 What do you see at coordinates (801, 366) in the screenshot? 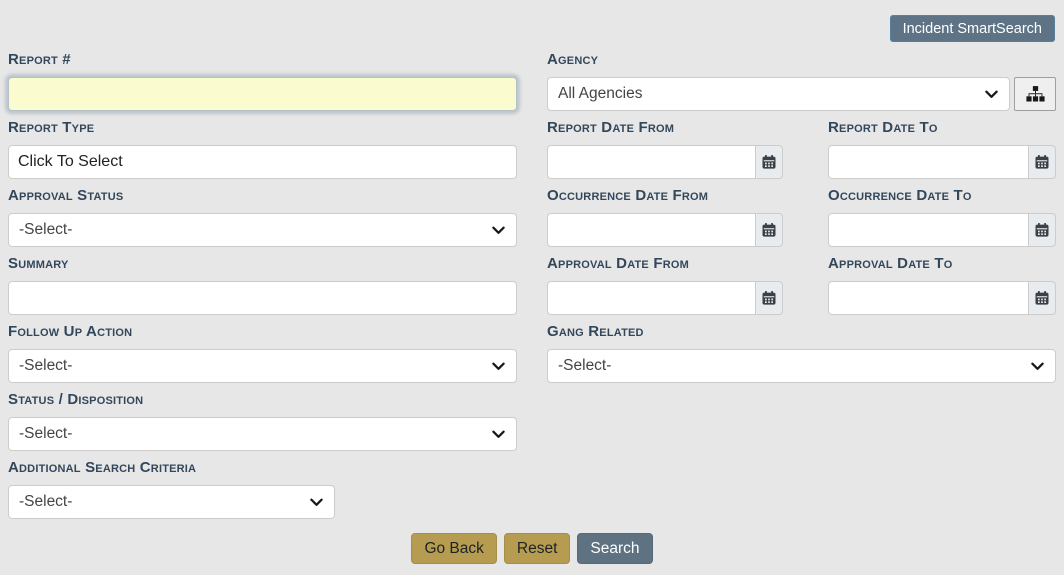
I see `gang-related-select: -Select-` at bounding box center [801, 366].